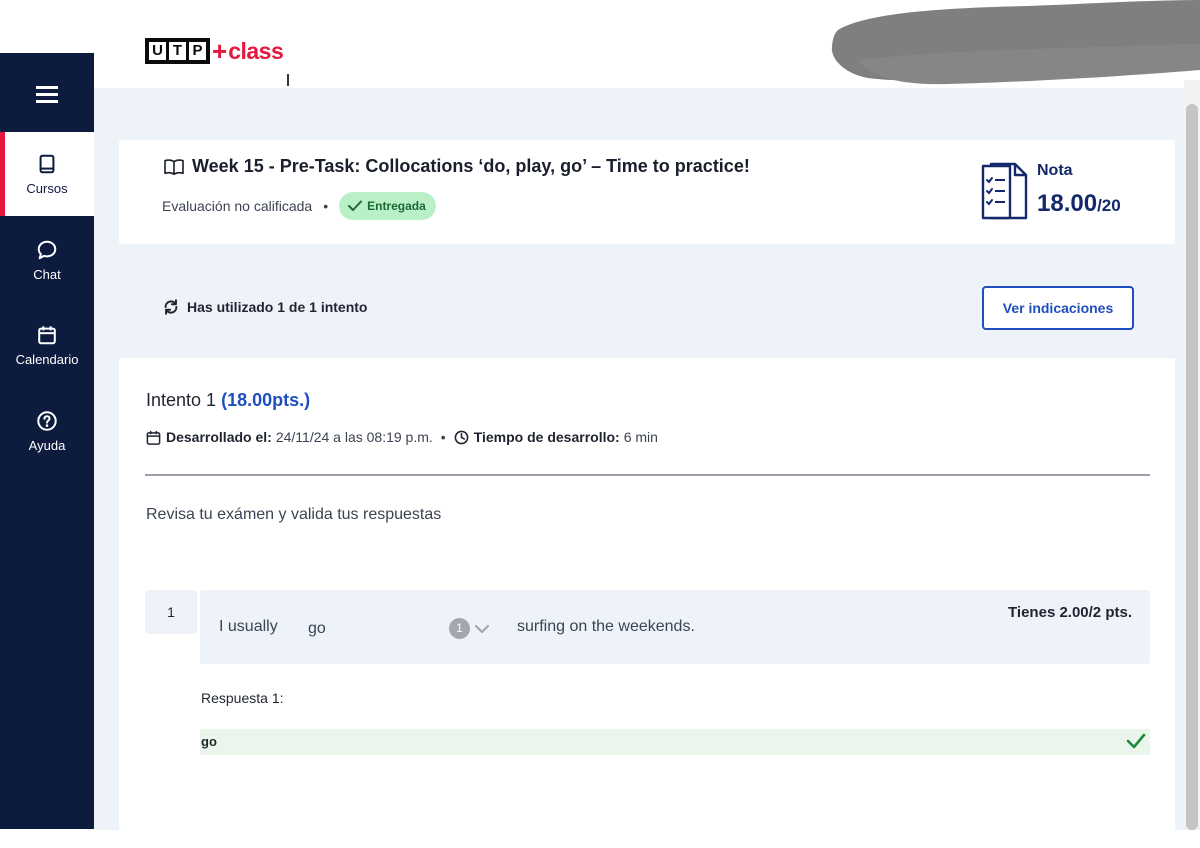  I want to click on logo-letter-t: T, so click(177, 51).